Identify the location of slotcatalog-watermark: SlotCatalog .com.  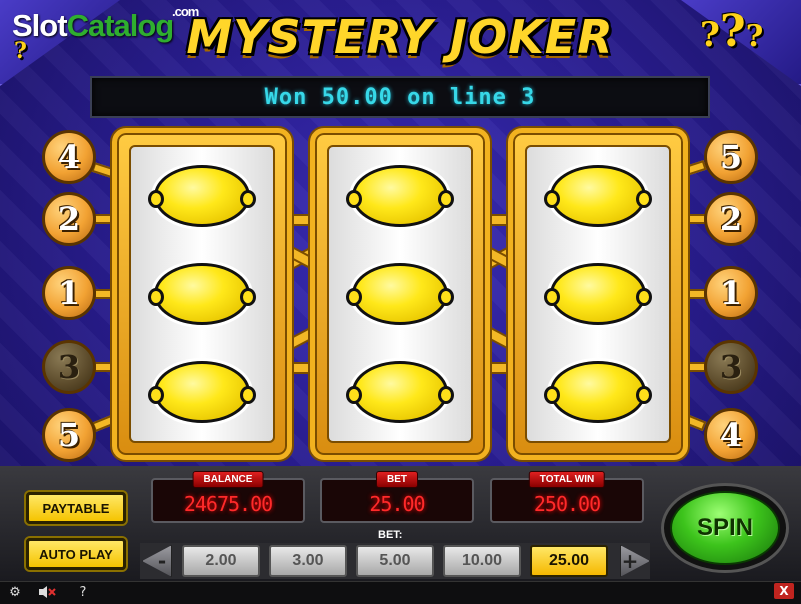
(105, 24).